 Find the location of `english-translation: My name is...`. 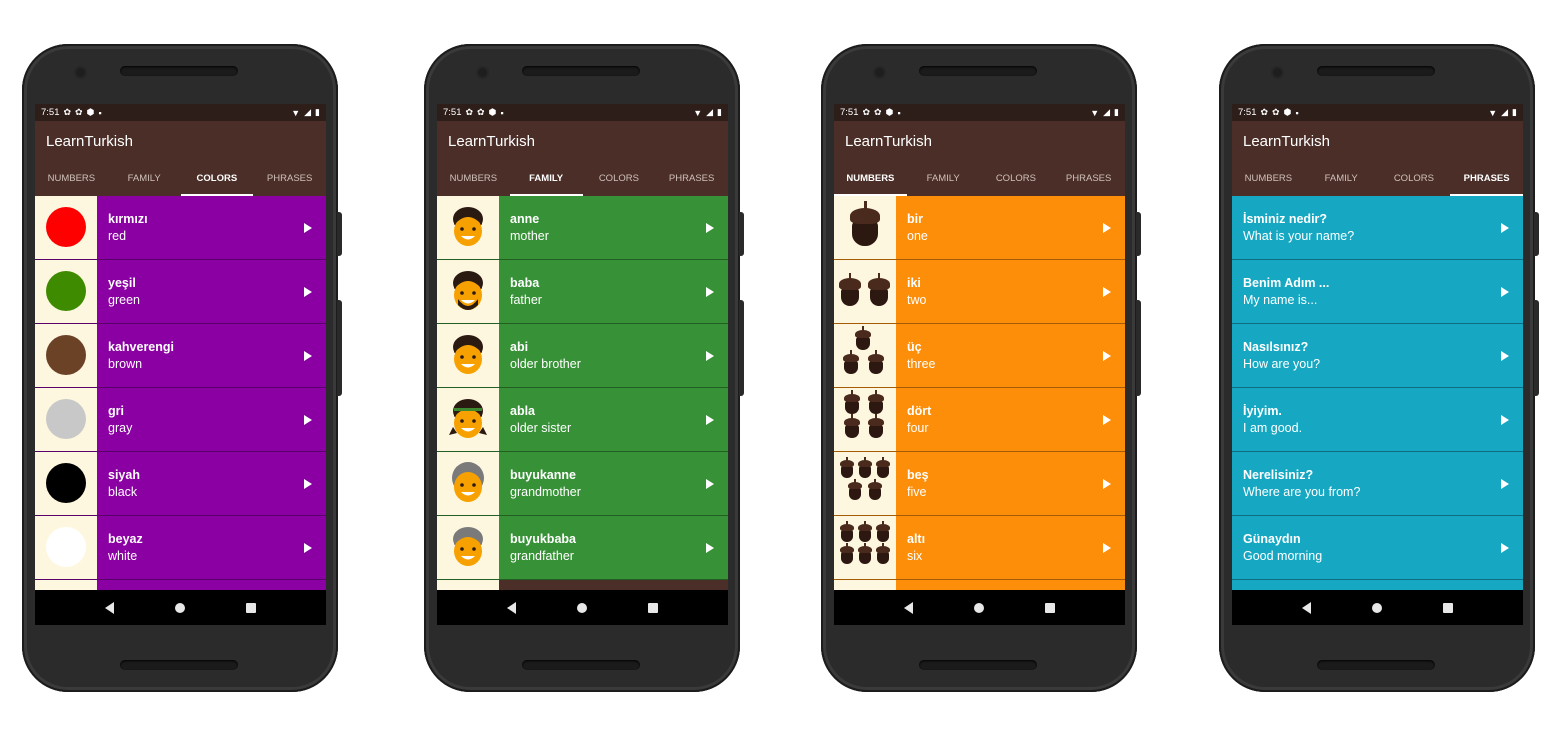

english-translation: My name is... is located at coordinates (1280, 300).